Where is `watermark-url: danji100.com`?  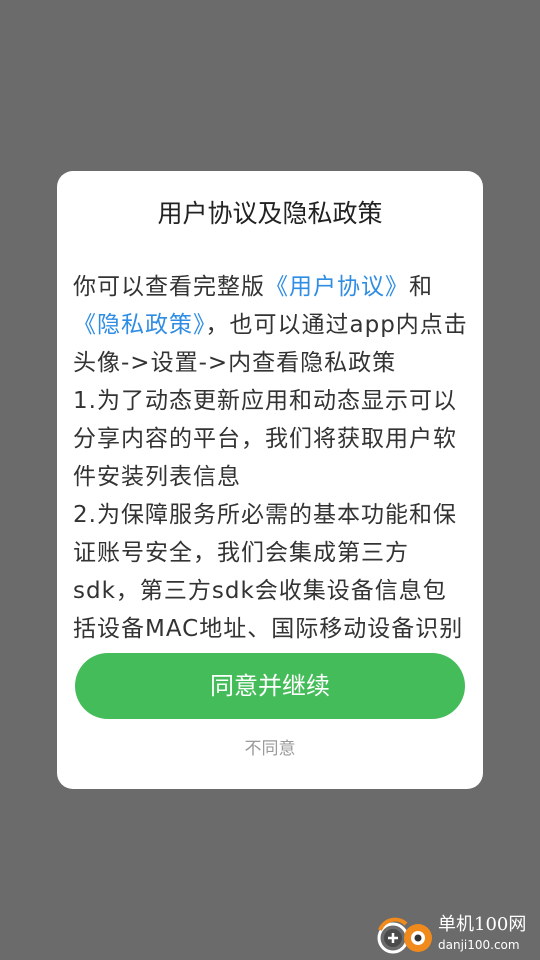
watermark-url: danji100.com is located at coordinates (479, 945).